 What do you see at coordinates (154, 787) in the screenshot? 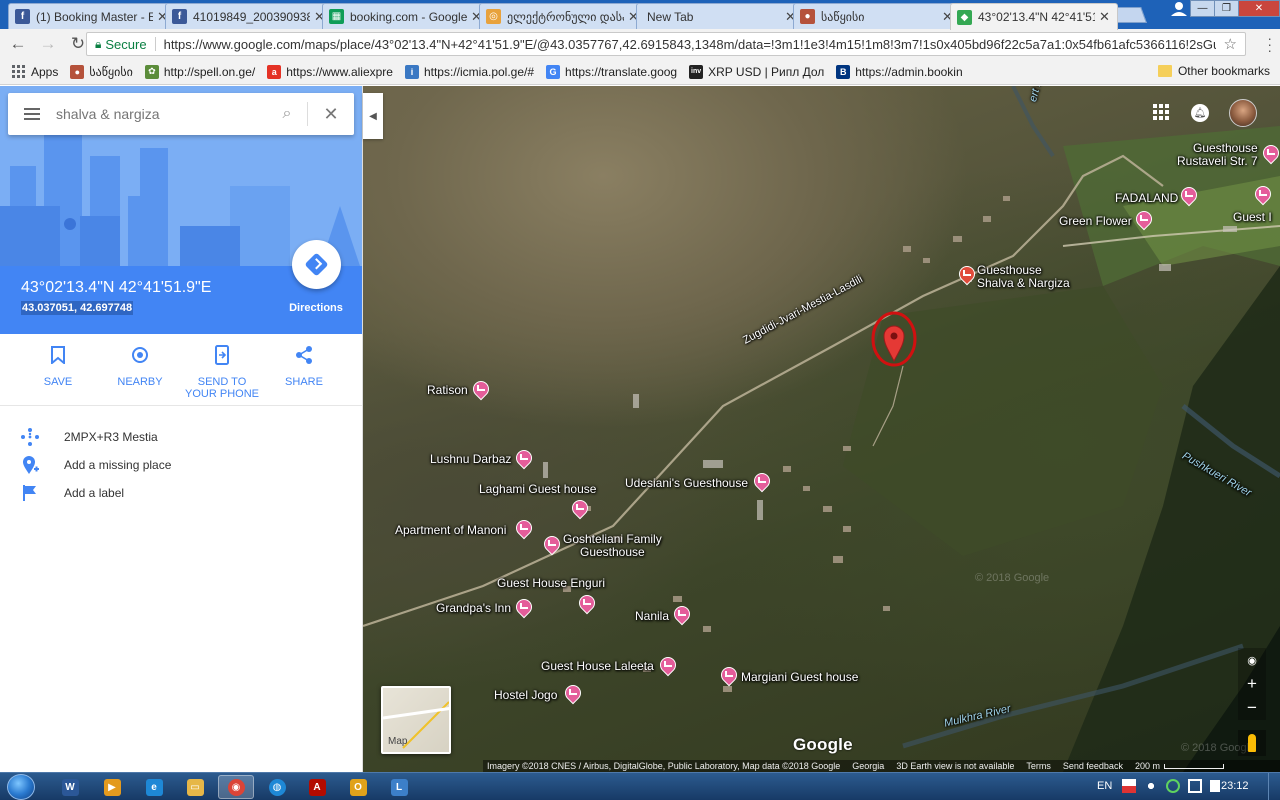
I see `taskbar-internet-explorer: e` at bounding box center [154, 787].